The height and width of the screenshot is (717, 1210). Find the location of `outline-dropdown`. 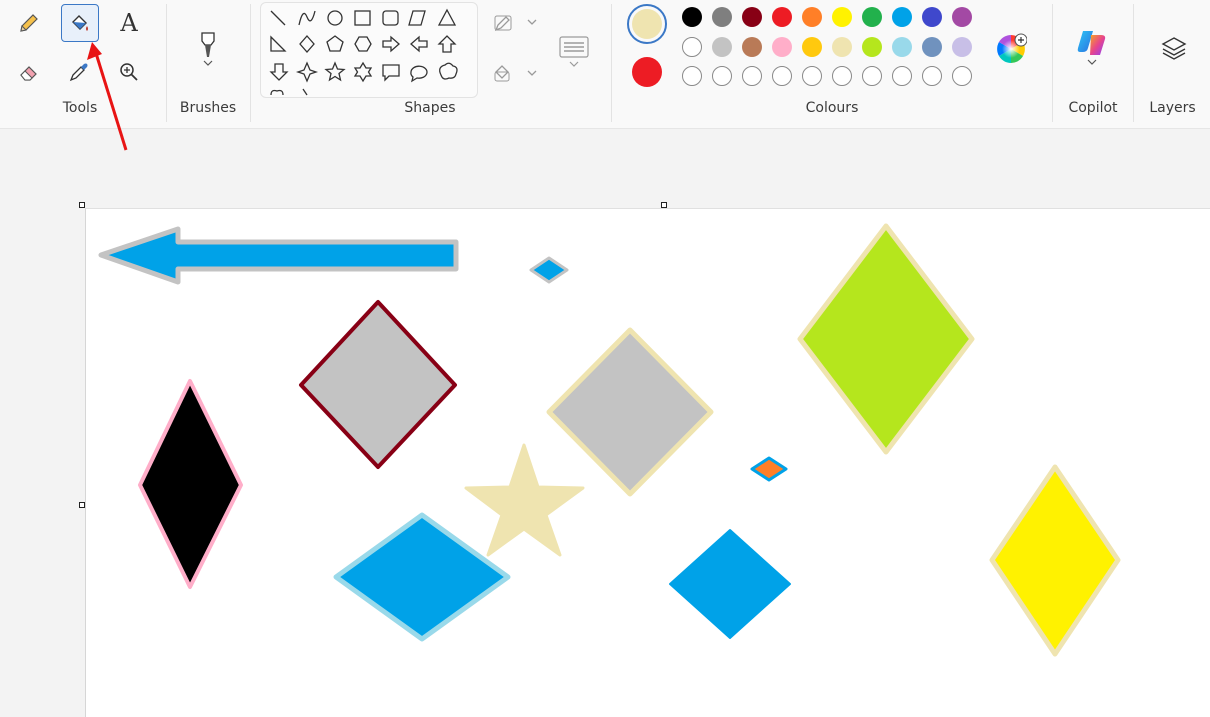

outline-dropdown is located at coordinates (515, 23).